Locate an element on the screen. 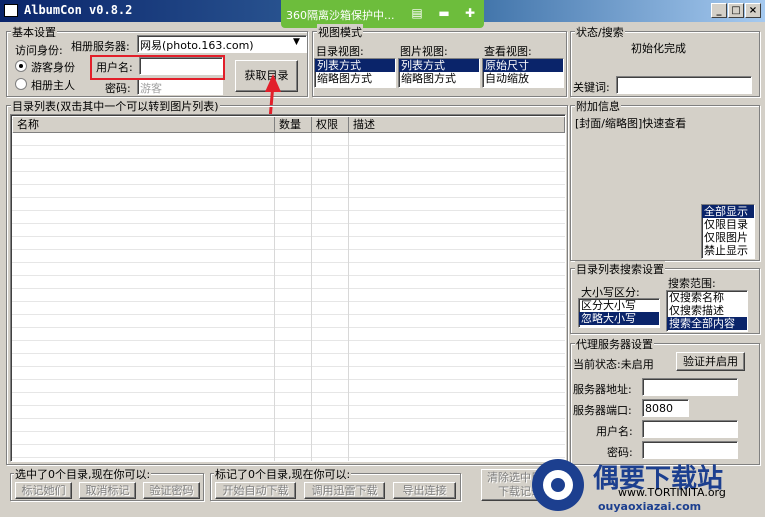 The width and height of the screenshot is (765, 517). scope-label: 搜索范围: is located at coordinates (692, 283).